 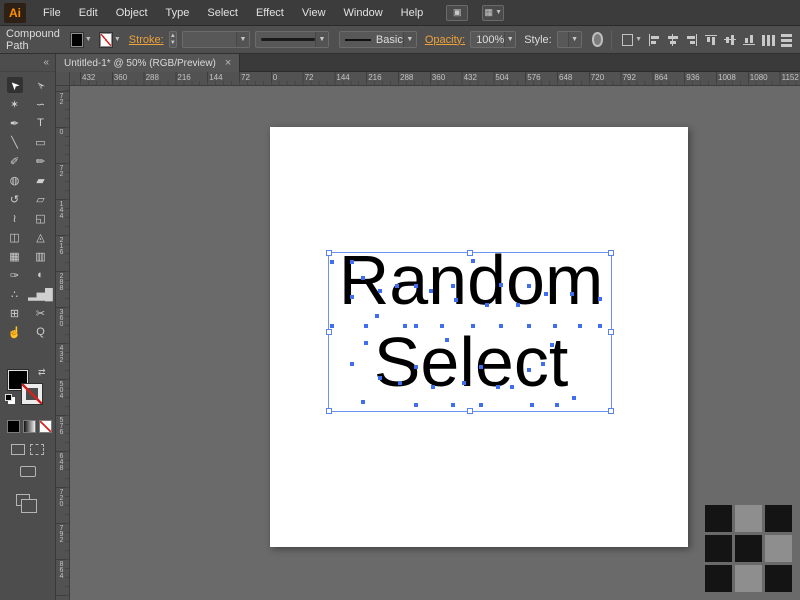 I want to click on blob-brush-tool: ◍, so click(x=15, y=180).